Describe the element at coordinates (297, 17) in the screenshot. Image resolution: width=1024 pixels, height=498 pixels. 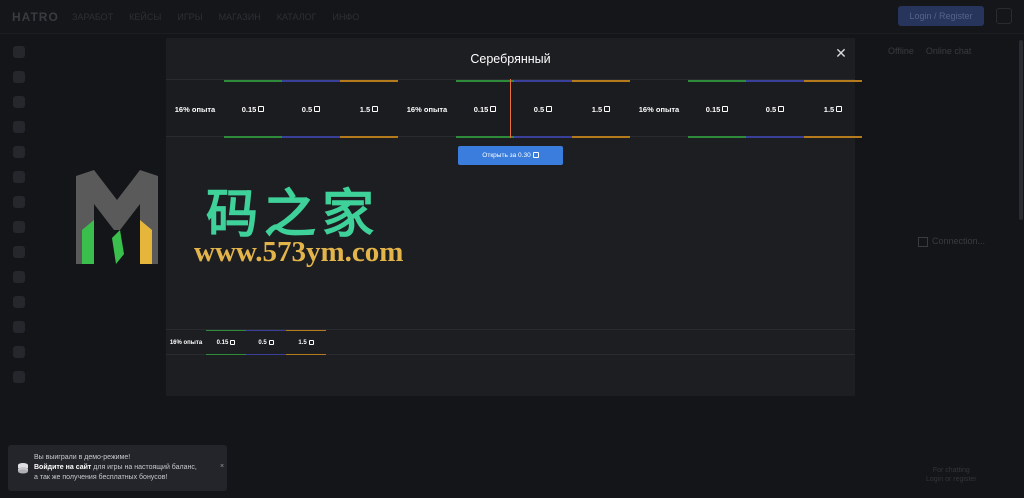
I see `nav-item-catalog: КАТАЛОГ` at that location.